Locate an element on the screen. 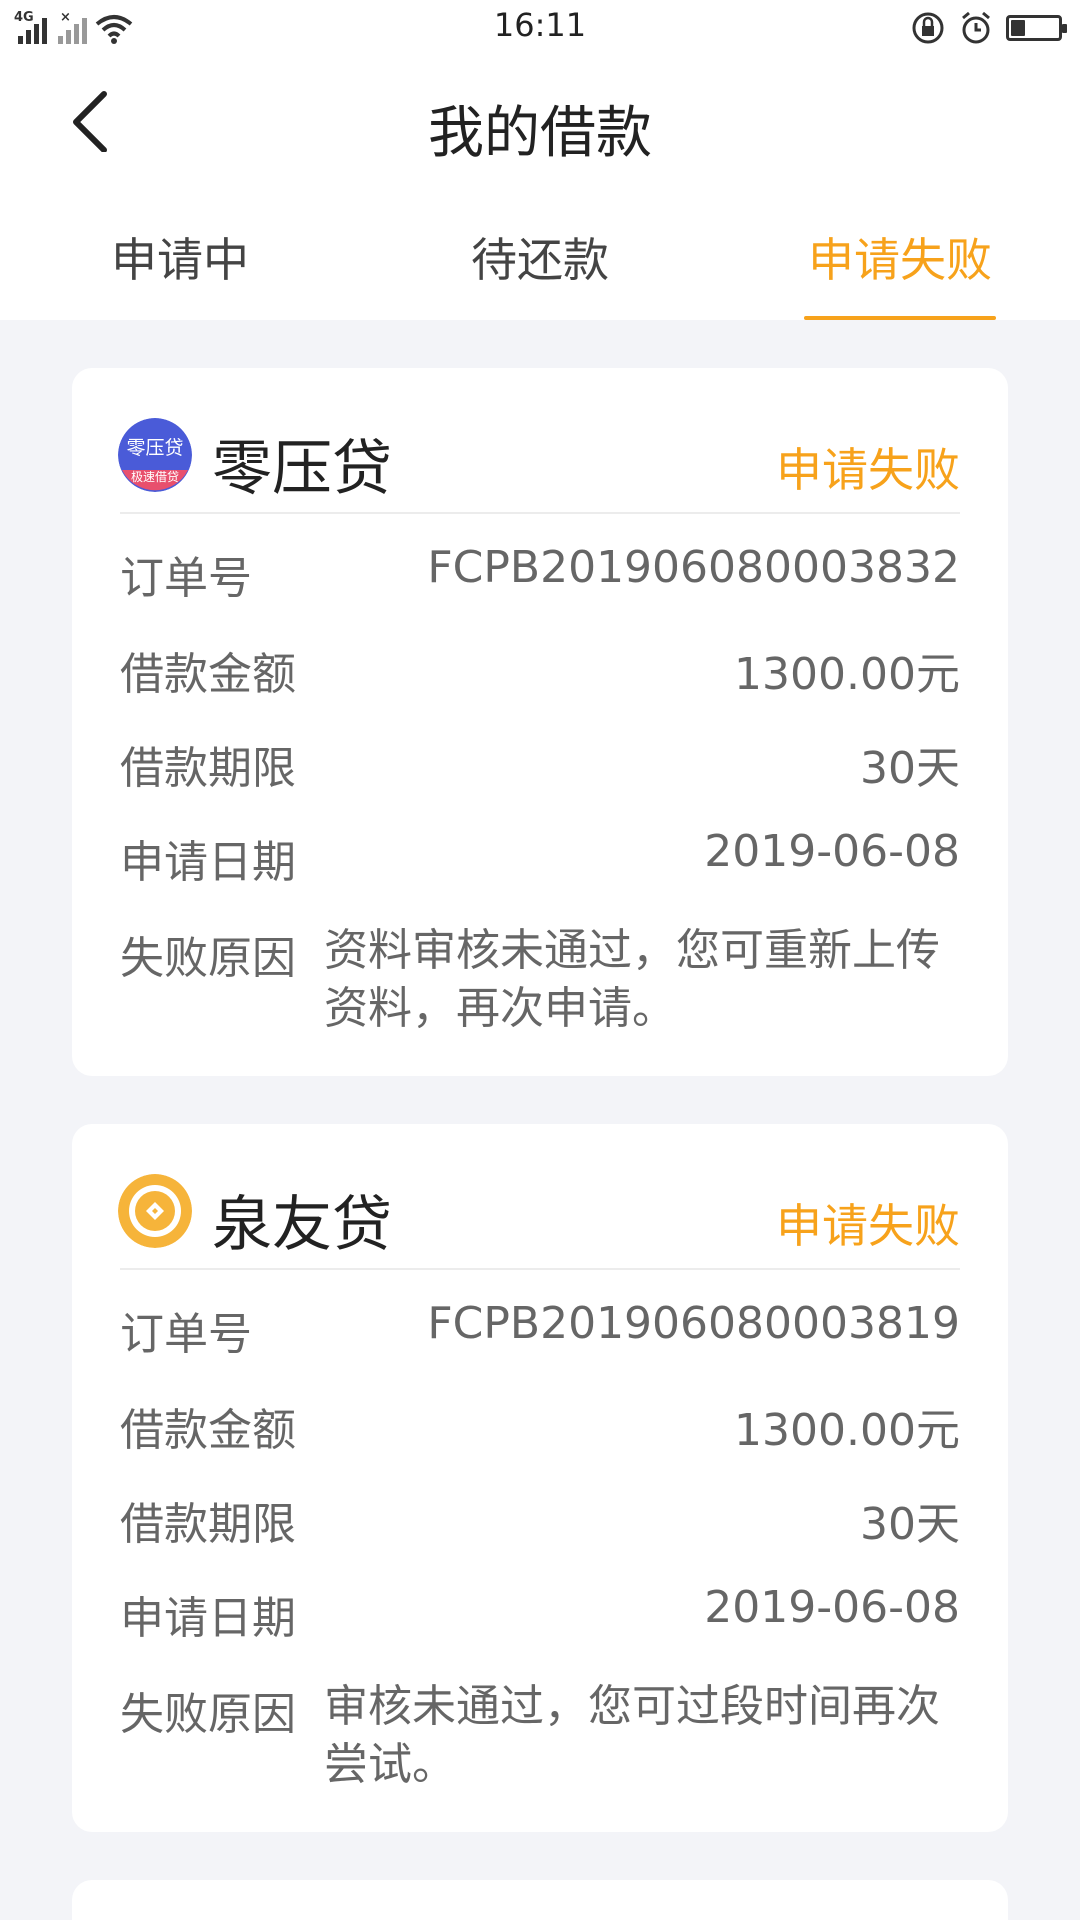 The width and height of the screenshot is (1080, 1920). field-order-no: 订单号 FCPB201906080003832 is located at coordinates (540, 573).